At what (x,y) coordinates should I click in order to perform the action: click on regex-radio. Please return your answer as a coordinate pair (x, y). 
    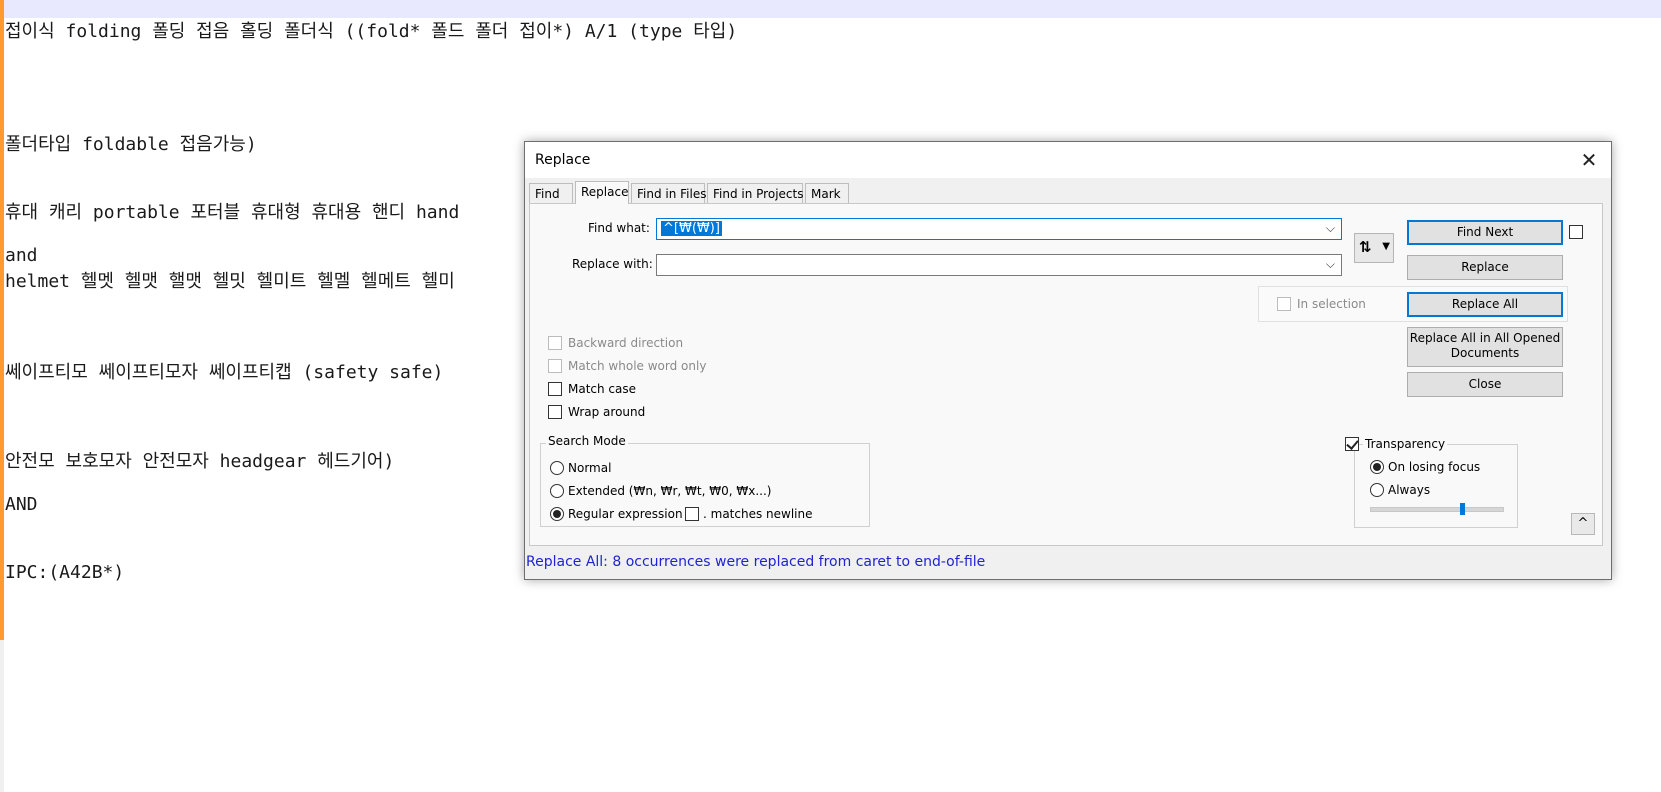
    Looking at the image, I should click on (557, 514).